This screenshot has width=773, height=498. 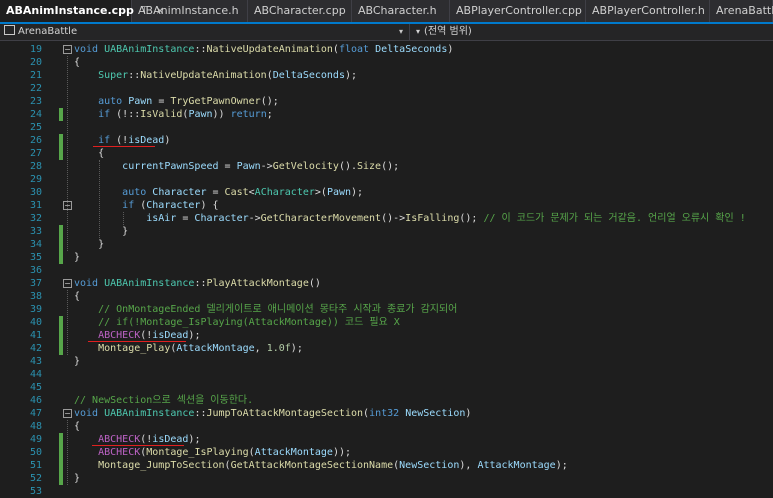 I want to click on code-line: 22, so click(x=386, y=88).